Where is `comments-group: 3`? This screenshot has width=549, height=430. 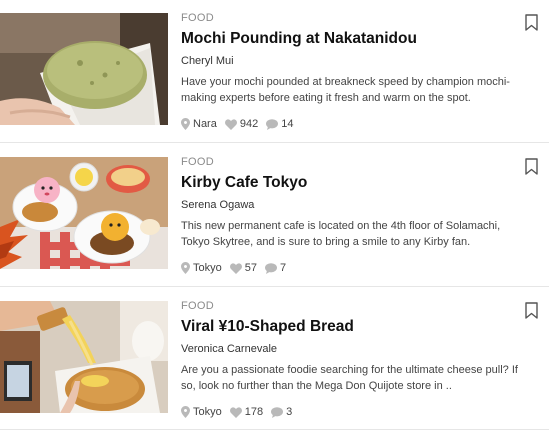 comments-group: 3 is located at coordinates (281, 412).